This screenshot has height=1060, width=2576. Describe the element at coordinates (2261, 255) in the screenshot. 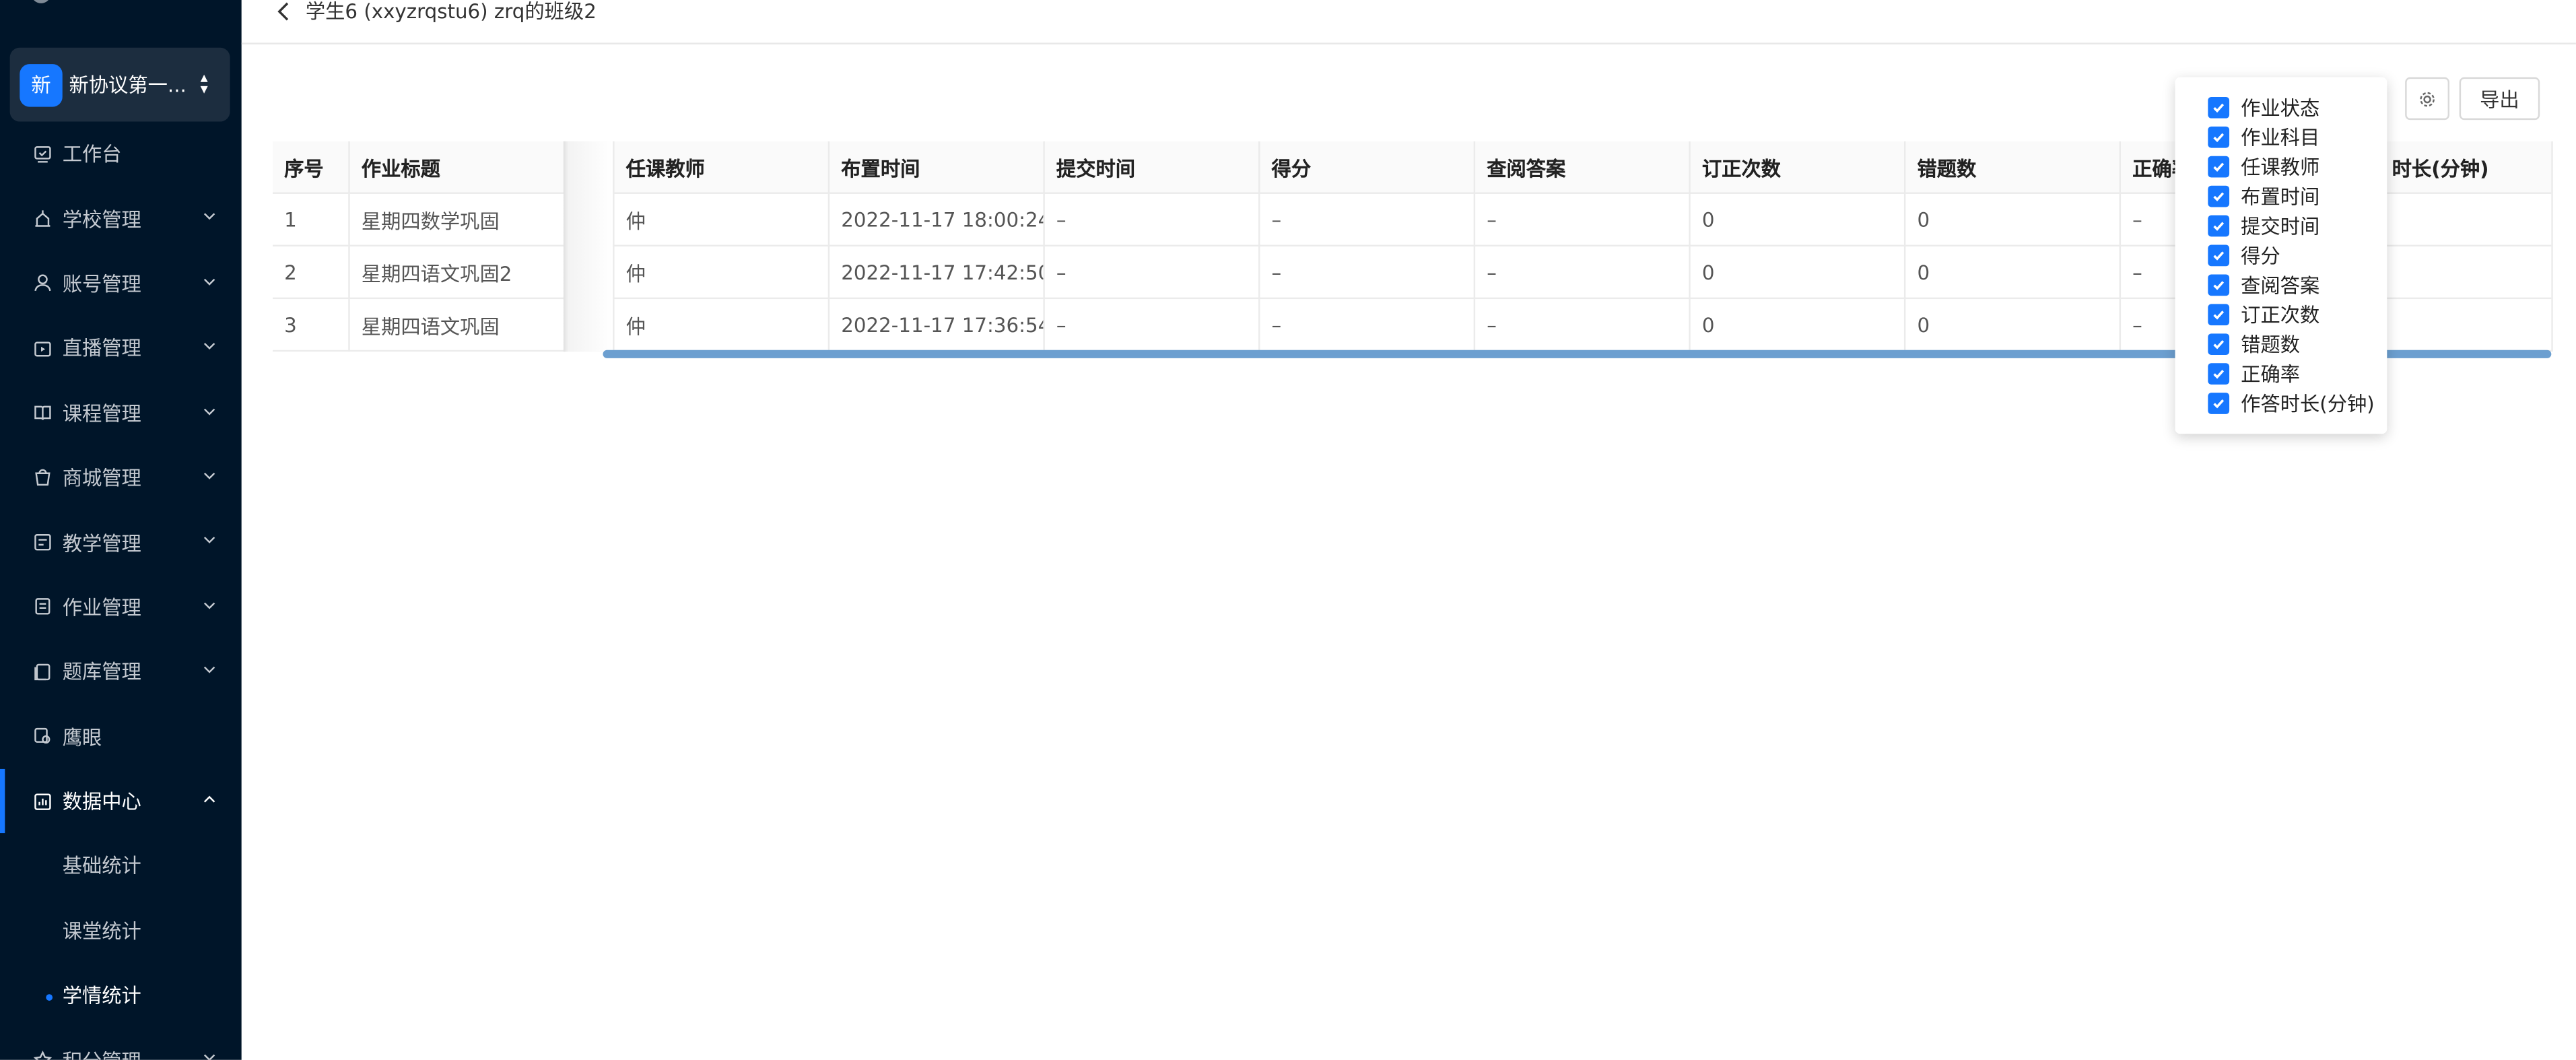

I see `column-toggle-label: 得分` at that location.